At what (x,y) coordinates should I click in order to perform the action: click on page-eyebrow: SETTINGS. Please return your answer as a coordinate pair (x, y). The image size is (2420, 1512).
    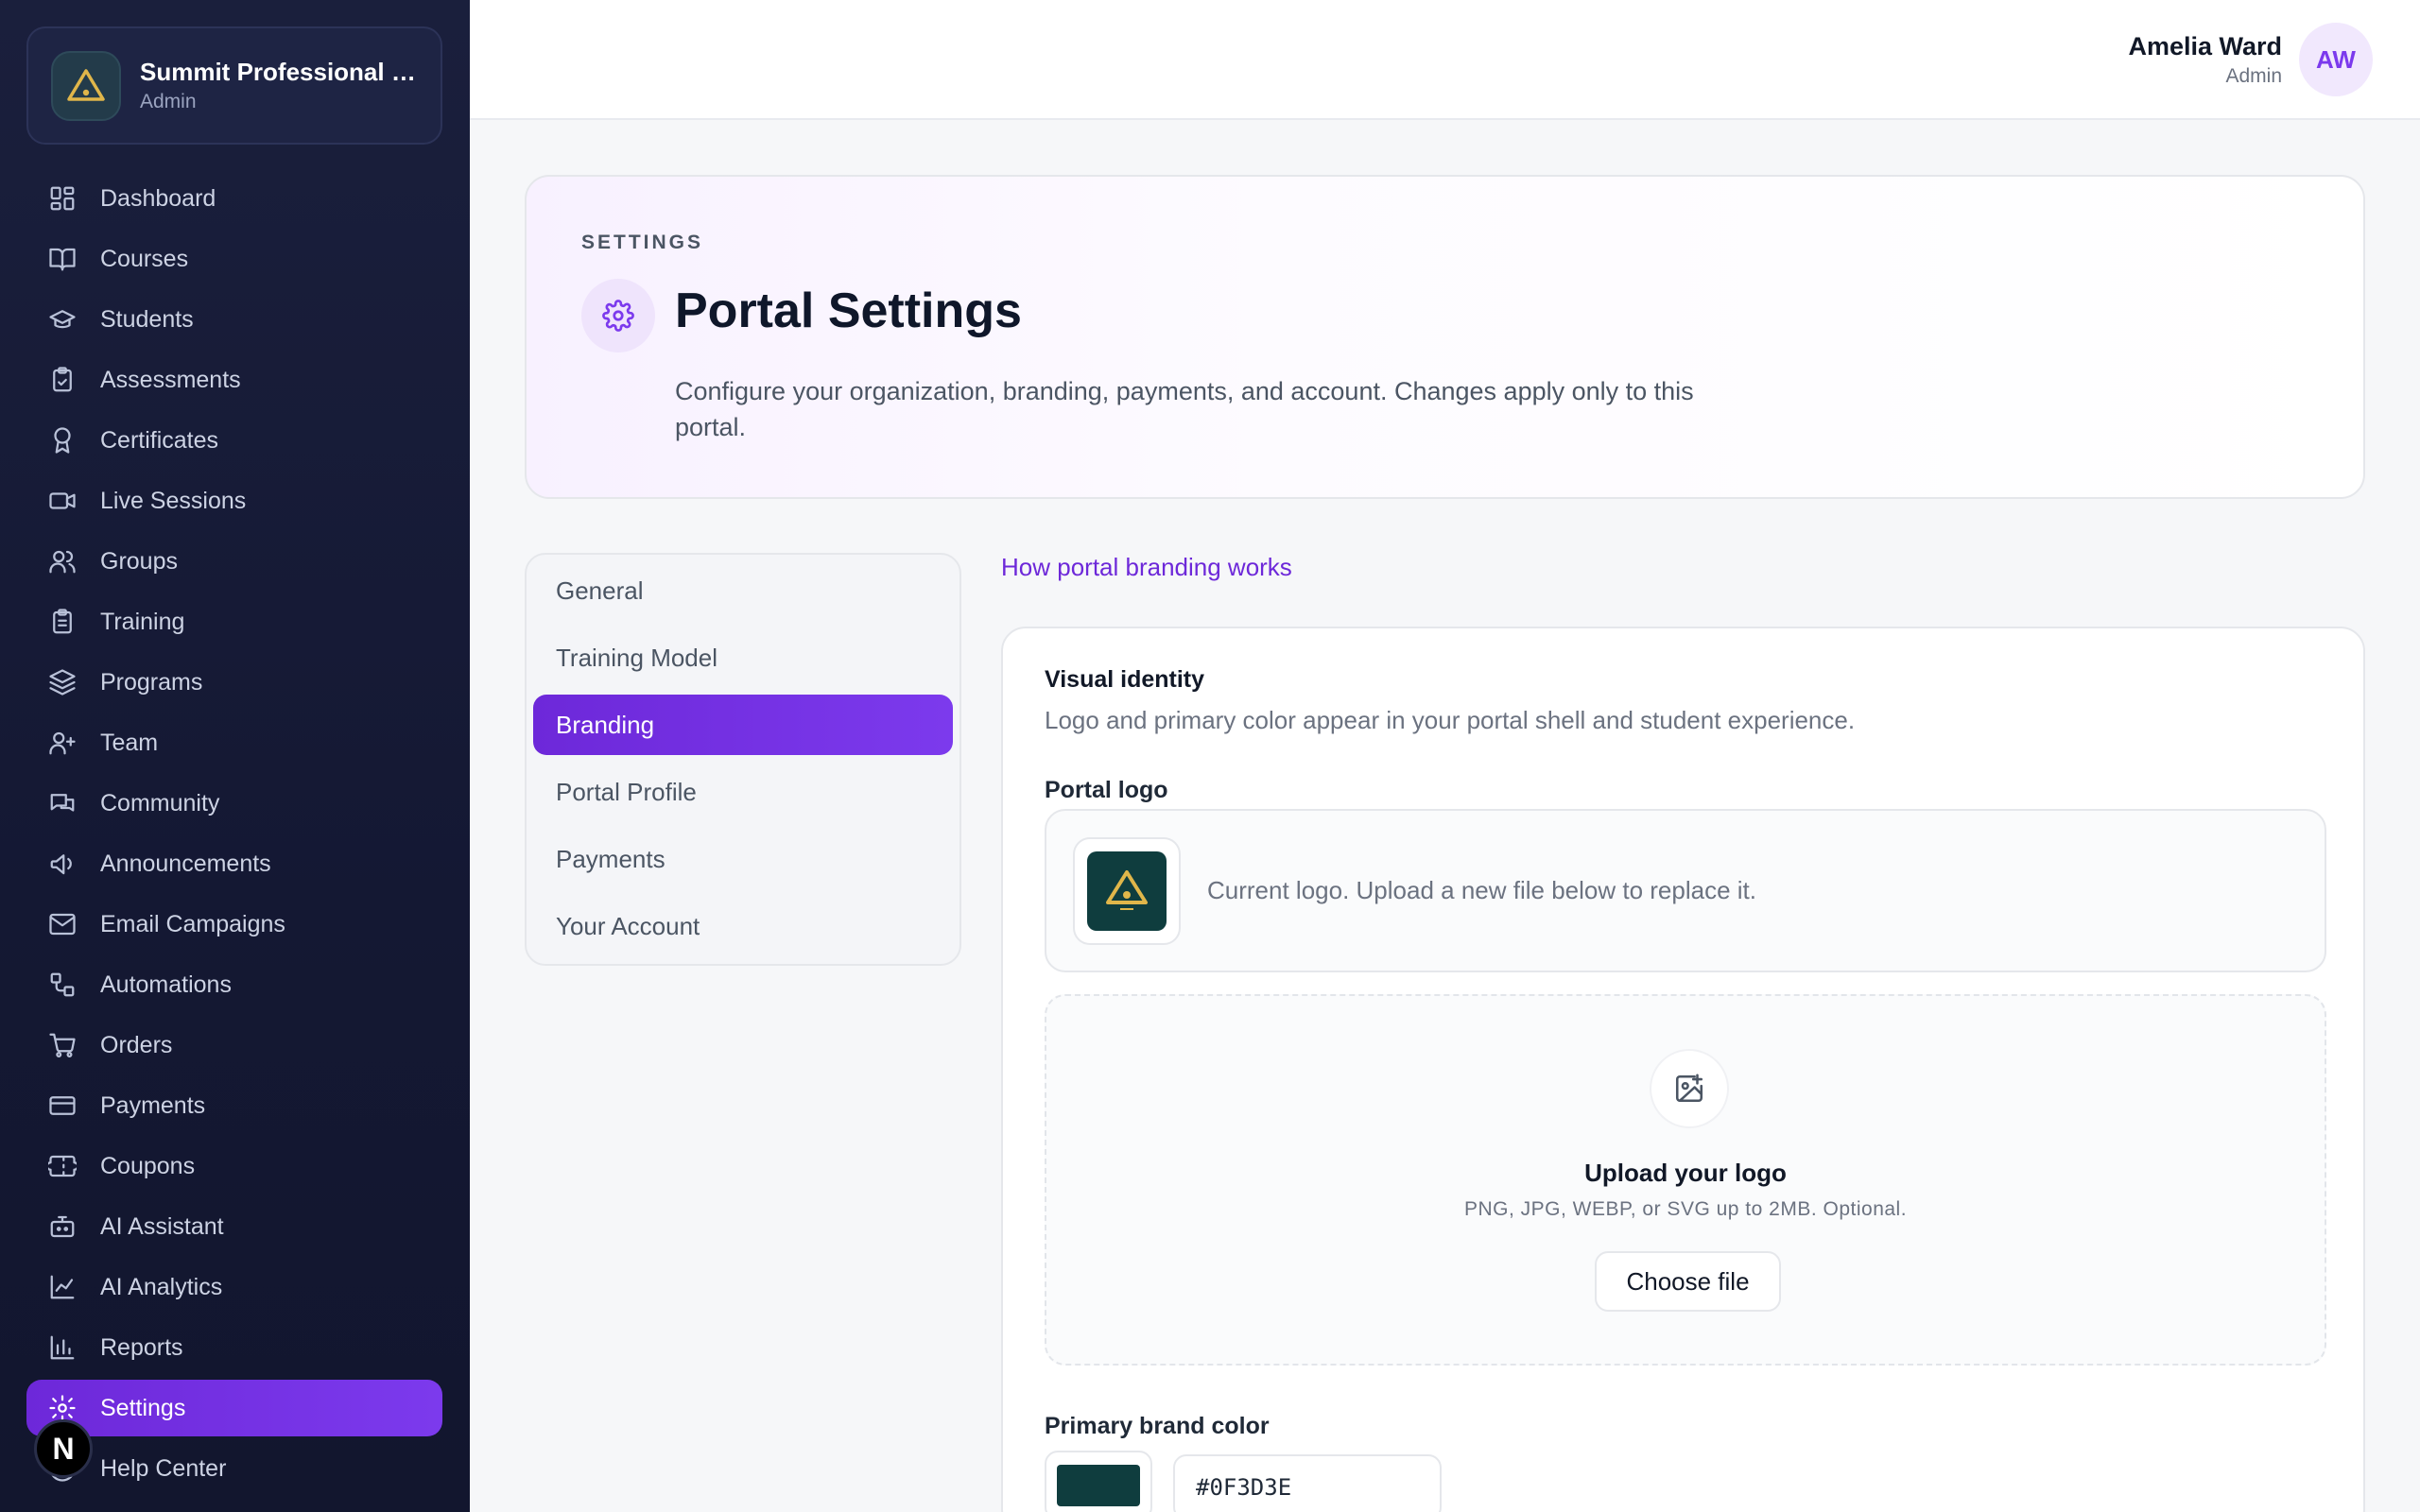
    Looking at the image, I should click on (642, 242).